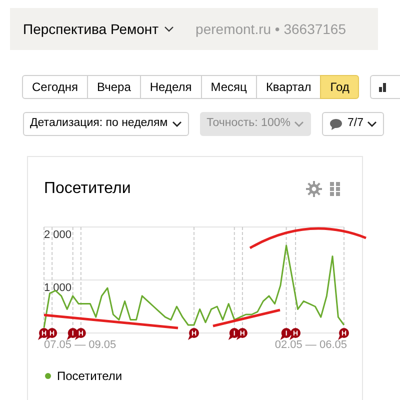 The width and height of the screenshot is (400, 400). Describe the element at coordinates (87, 189) in the screenshot. I see `widget-title: Посетители` at that location.